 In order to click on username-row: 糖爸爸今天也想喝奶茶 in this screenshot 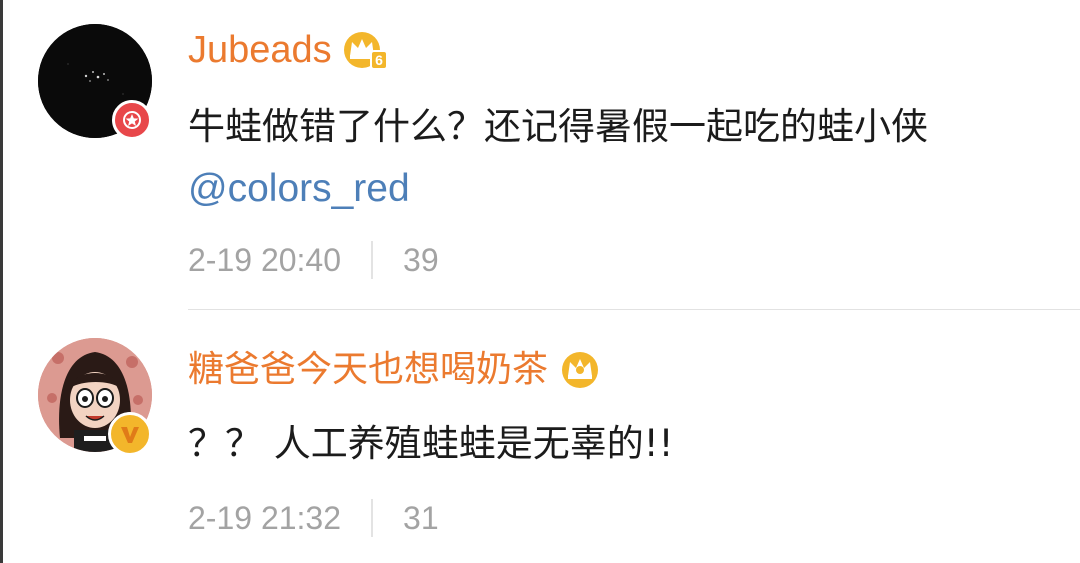, I will do `click(396, 370)`.